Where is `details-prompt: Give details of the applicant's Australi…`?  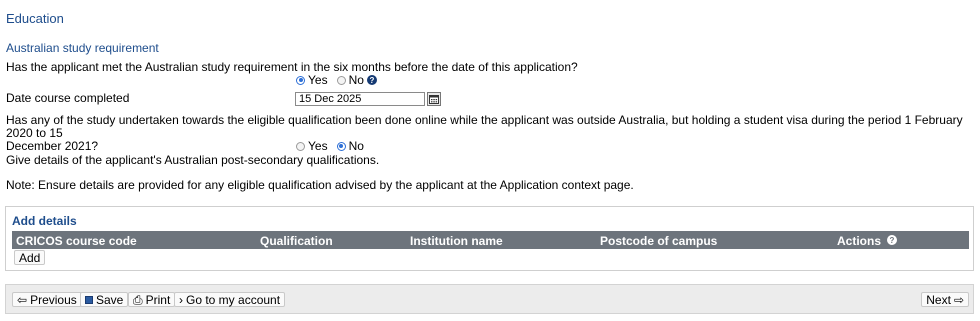 details-prompt: Give details of the applicant's Australi… is located at coordinates (193, 160).